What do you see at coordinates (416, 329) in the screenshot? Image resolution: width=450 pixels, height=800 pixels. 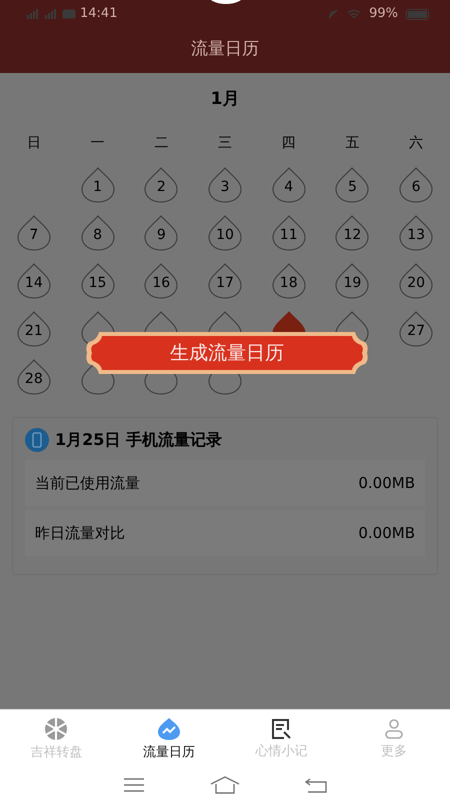 I see `calendar-day: 27` at bounding box center [416, 329].